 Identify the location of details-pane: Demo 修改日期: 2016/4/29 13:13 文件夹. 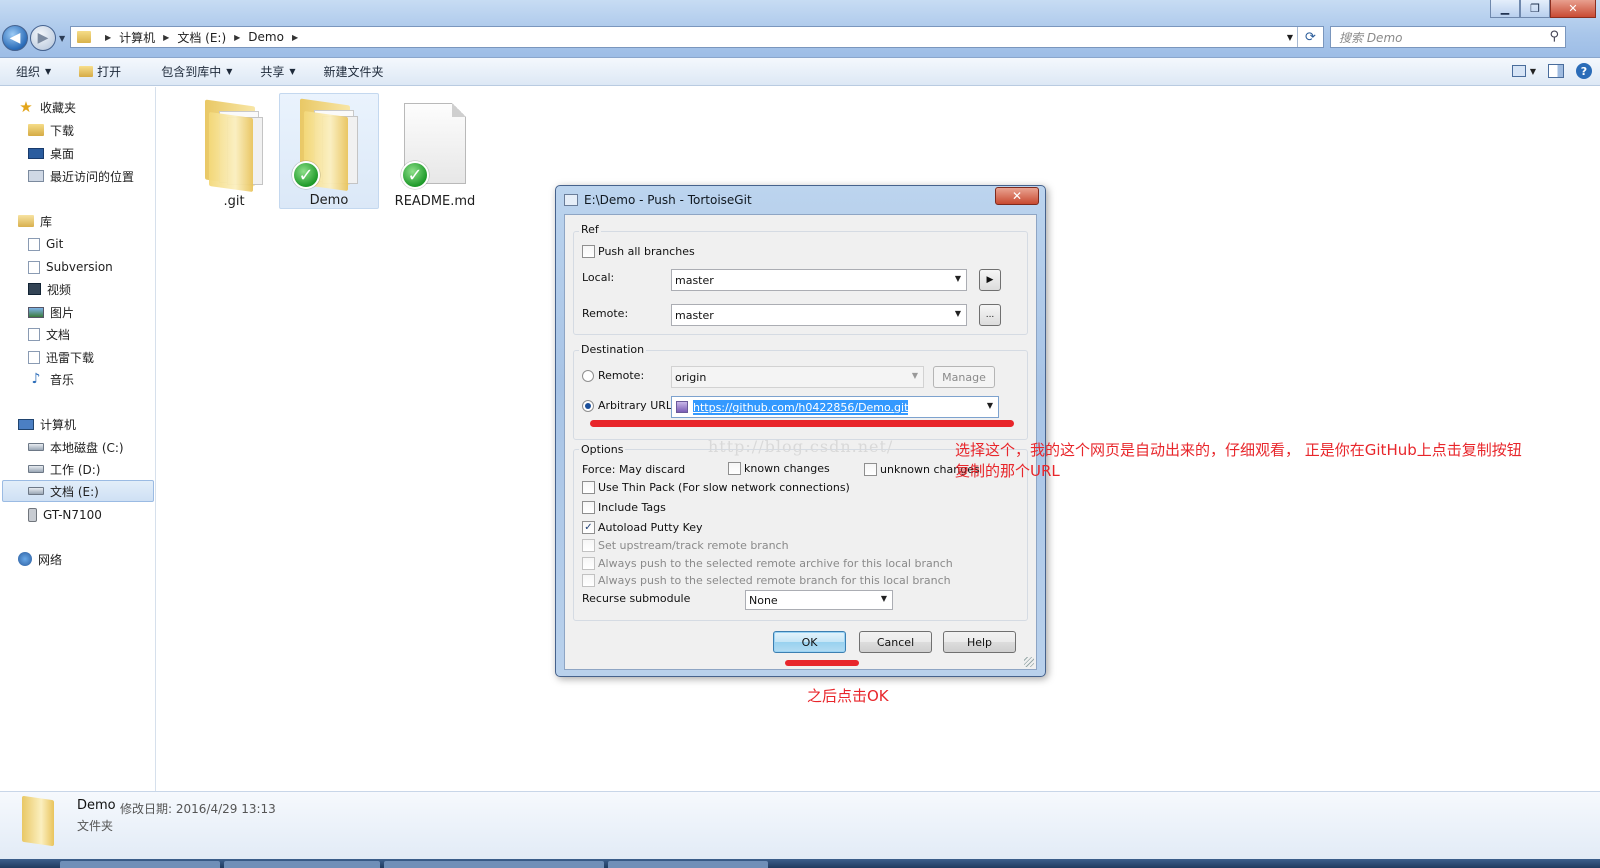
(800, 825).